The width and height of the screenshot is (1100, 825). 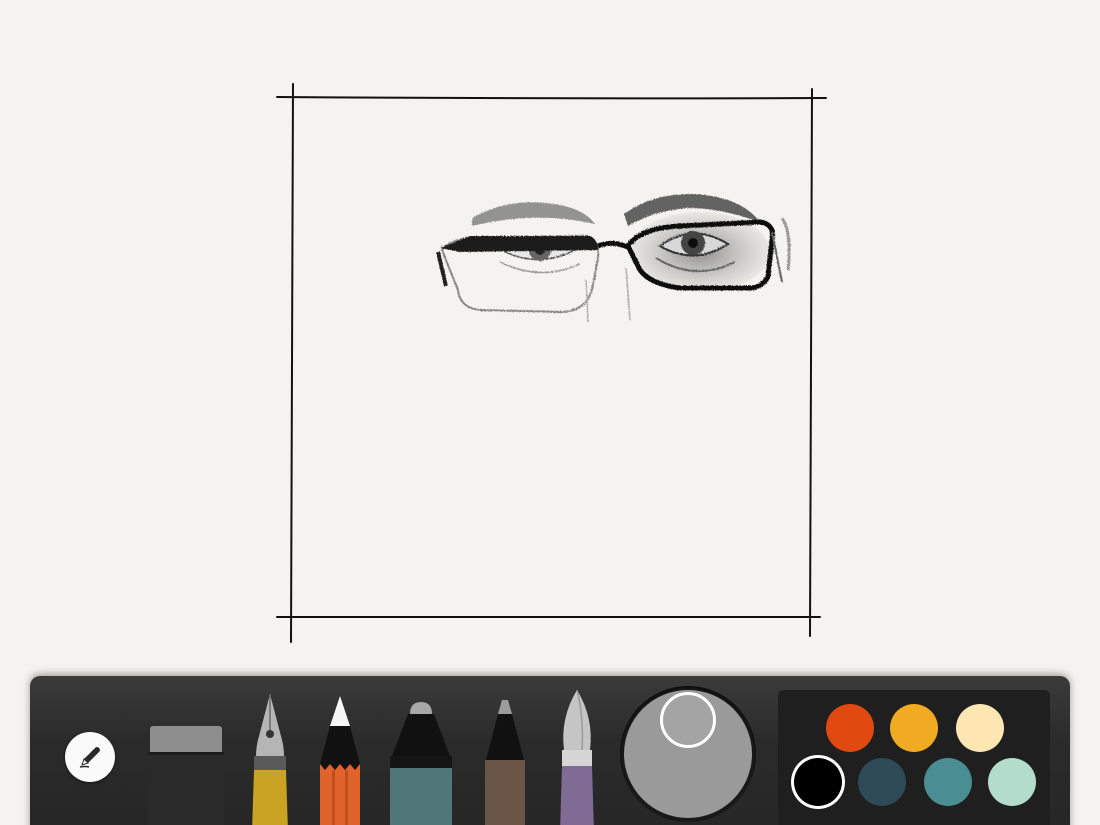 I want to click on brush-size-dial, so click(x=688, y=754).